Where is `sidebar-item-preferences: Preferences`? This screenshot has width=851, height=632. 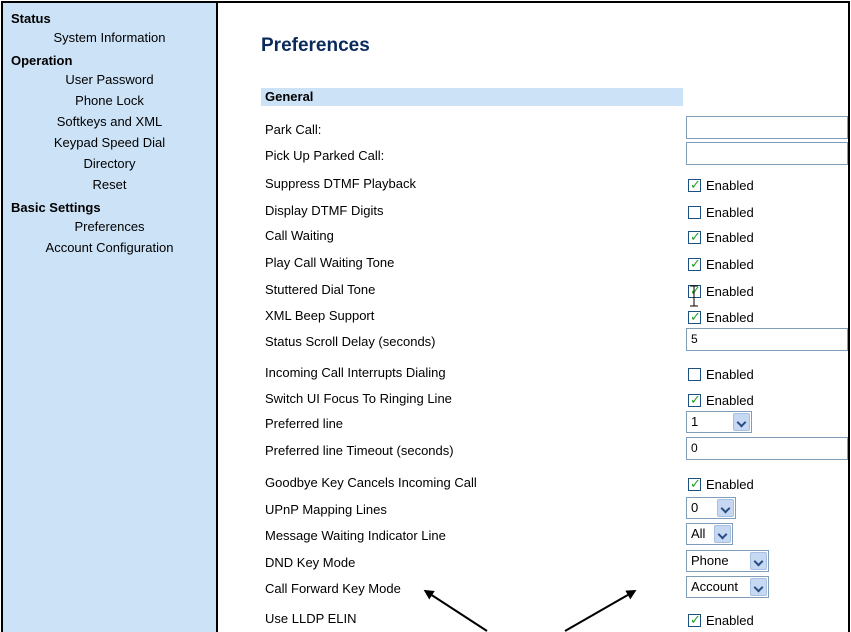
sidebar-item-preferences: Preferences is located at coordinates (109, 226).